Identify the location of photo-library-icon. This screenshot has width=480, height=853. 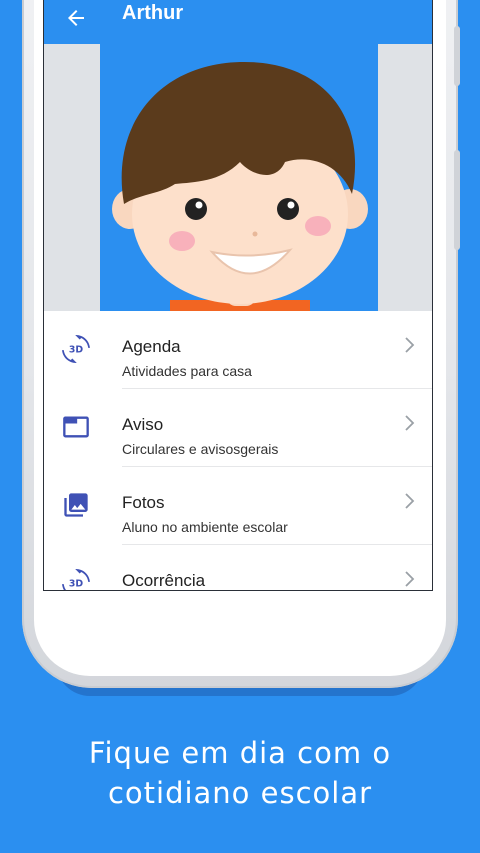
(76, 505).